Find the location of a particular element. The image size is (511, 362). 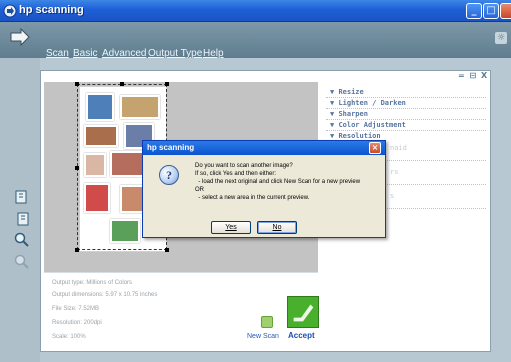

left-toolbar is located at coordinates (20, 210).